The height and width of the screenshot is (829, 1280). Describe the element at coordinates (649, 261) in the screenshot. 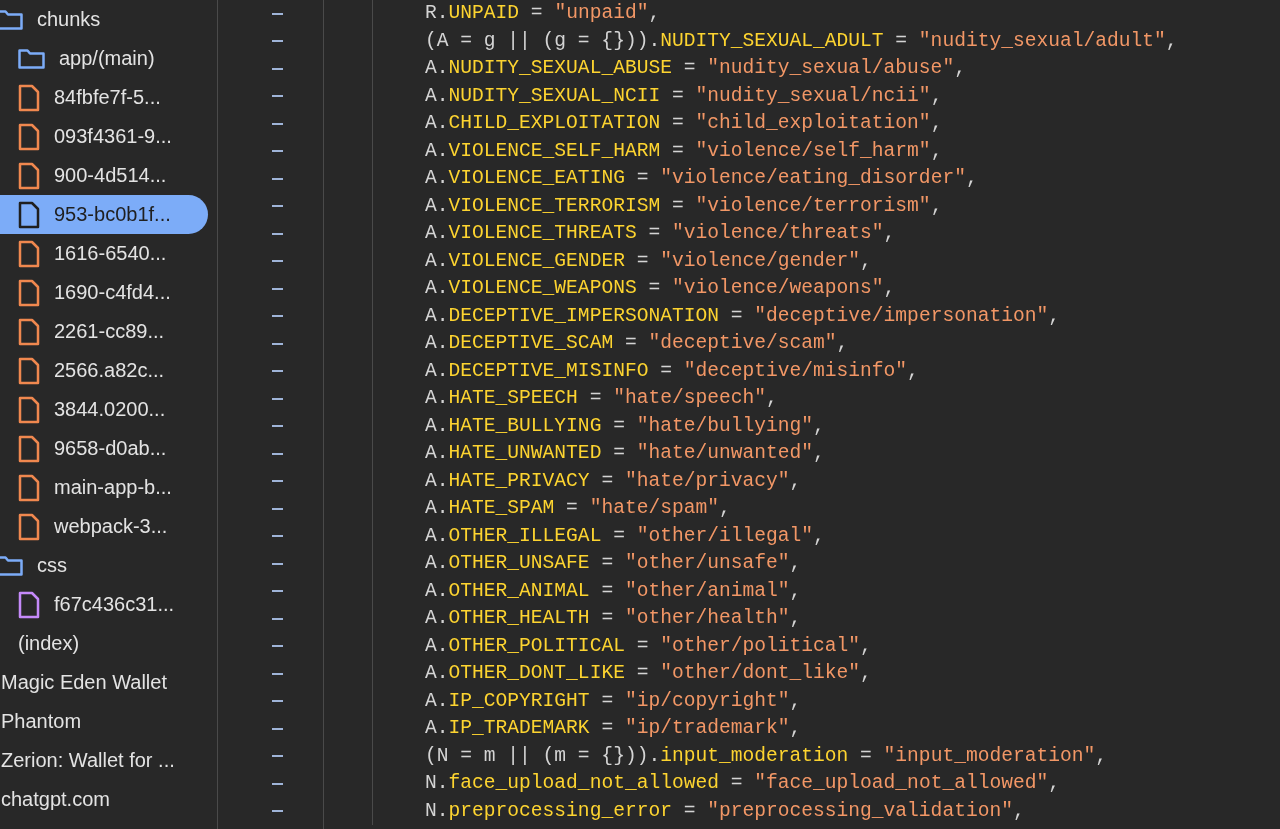

I see `code-line: A.VIOLENCE_GENDER = "violence/gender",` at that location.